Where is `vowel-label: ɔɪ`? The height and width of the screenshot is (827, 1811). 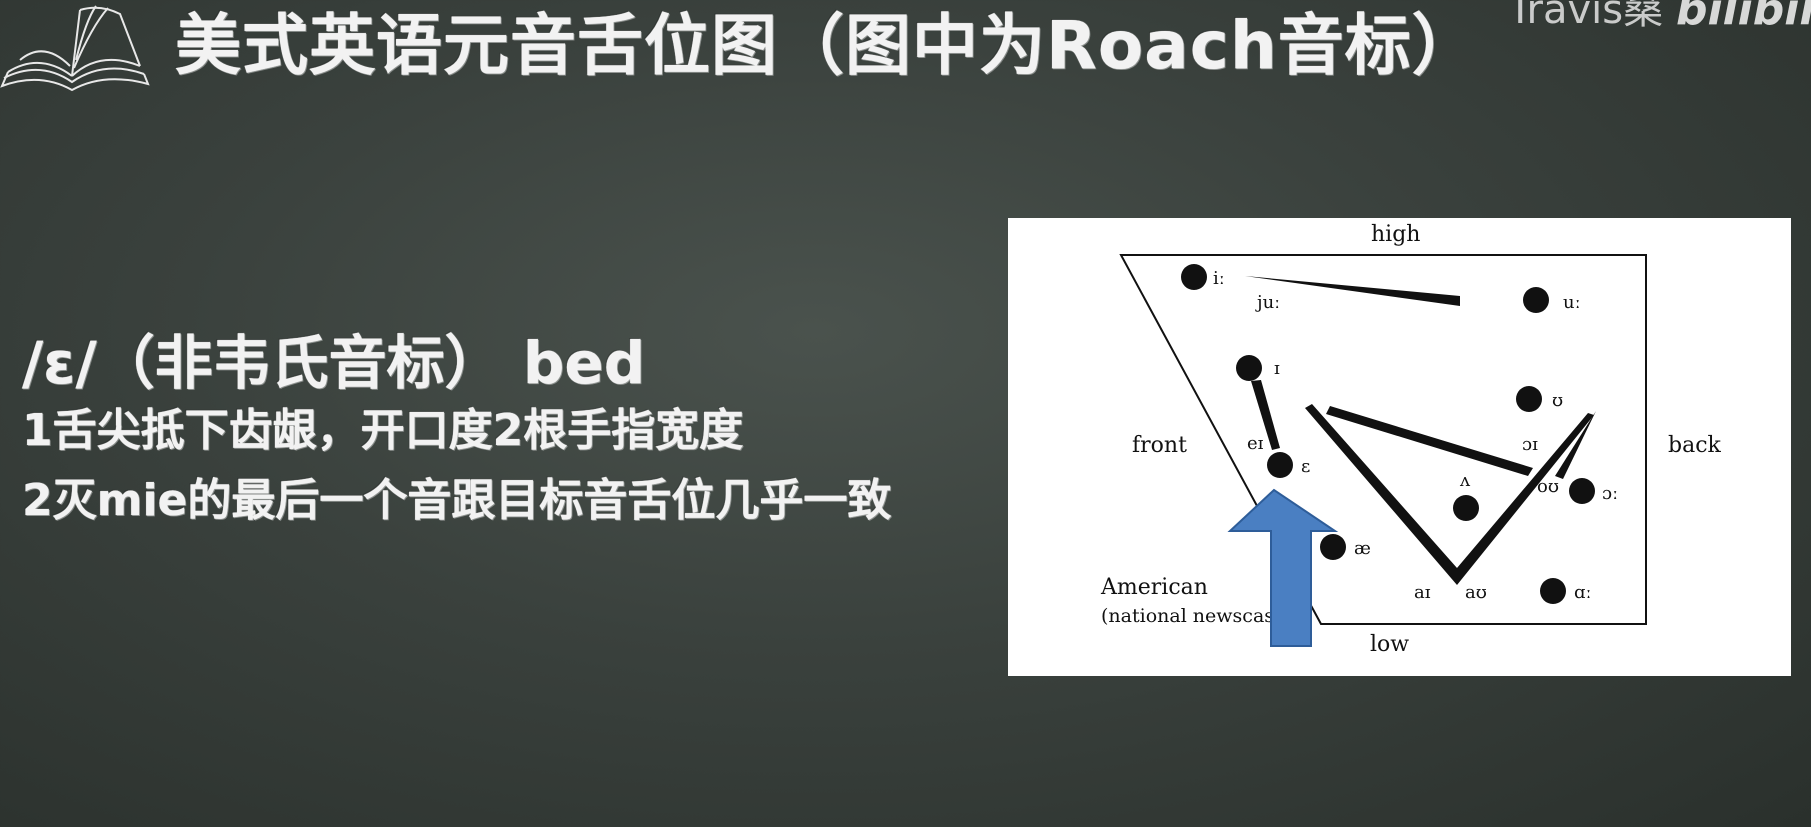 vowel-label: ɔɪ is located at coordinates (1530, 444).